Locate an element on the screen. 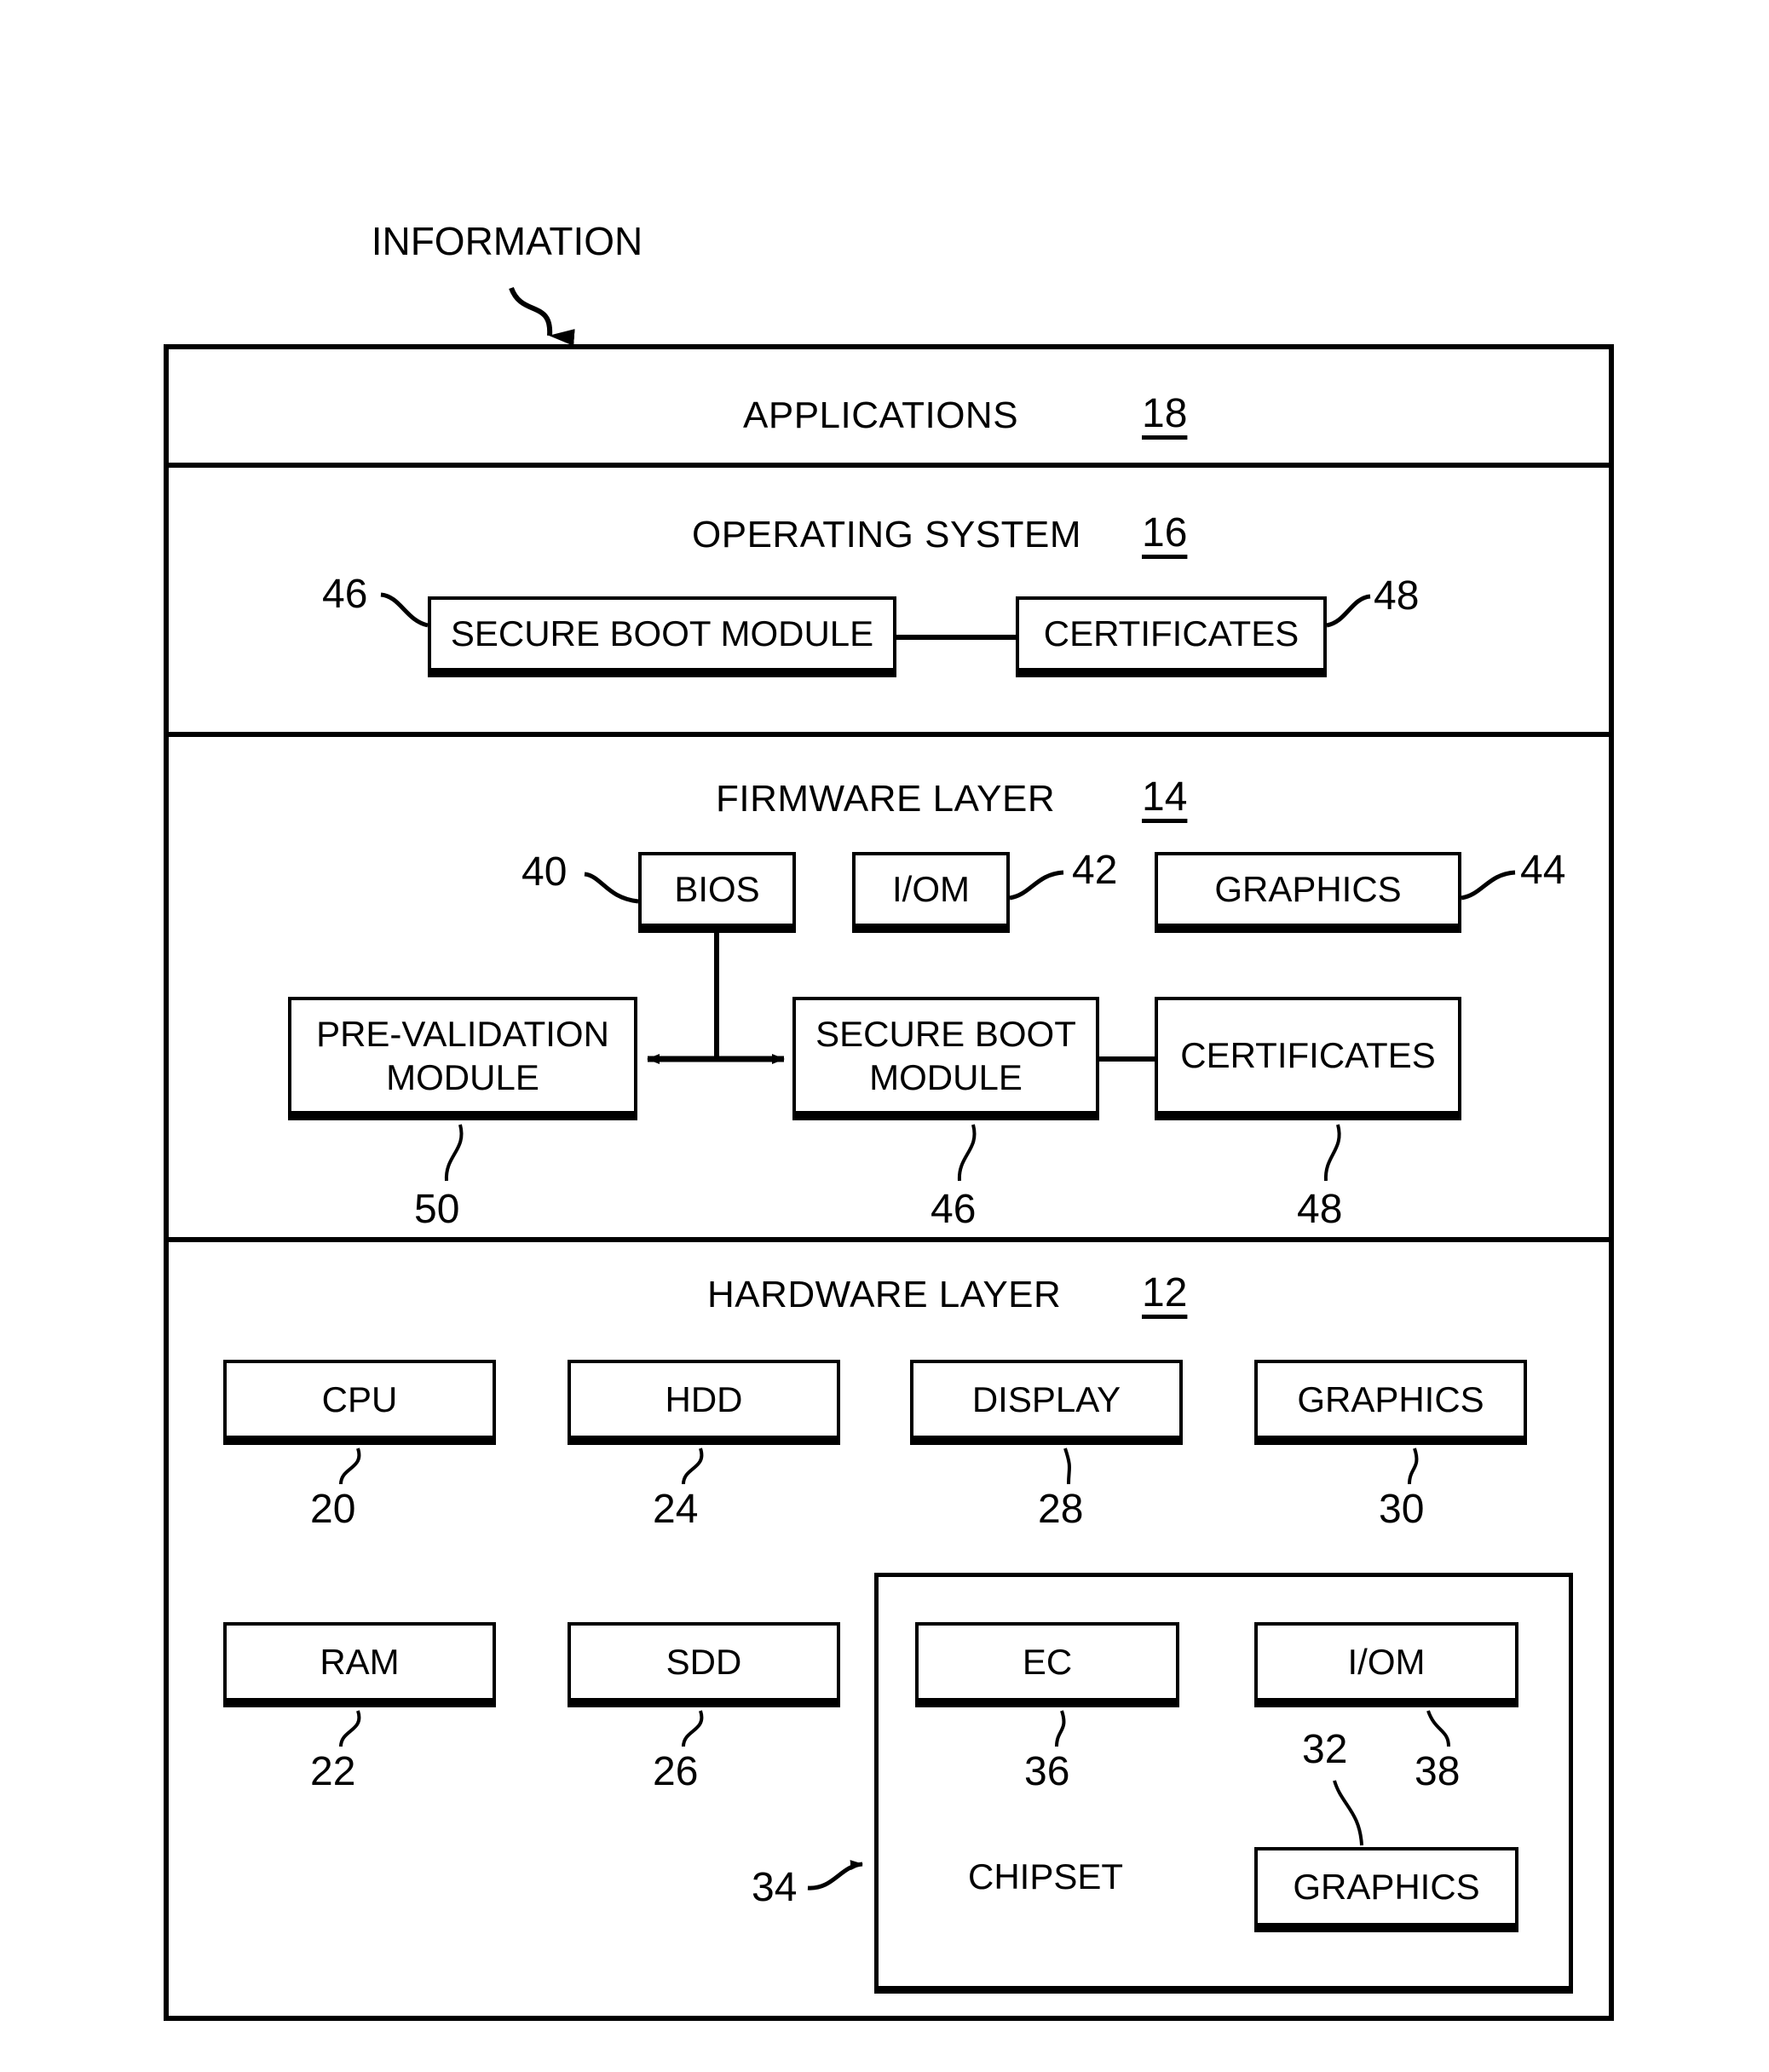  firmware-secure-boot-module-label-line-1: SECURE BOOT is located at coordinates (946, 1034).